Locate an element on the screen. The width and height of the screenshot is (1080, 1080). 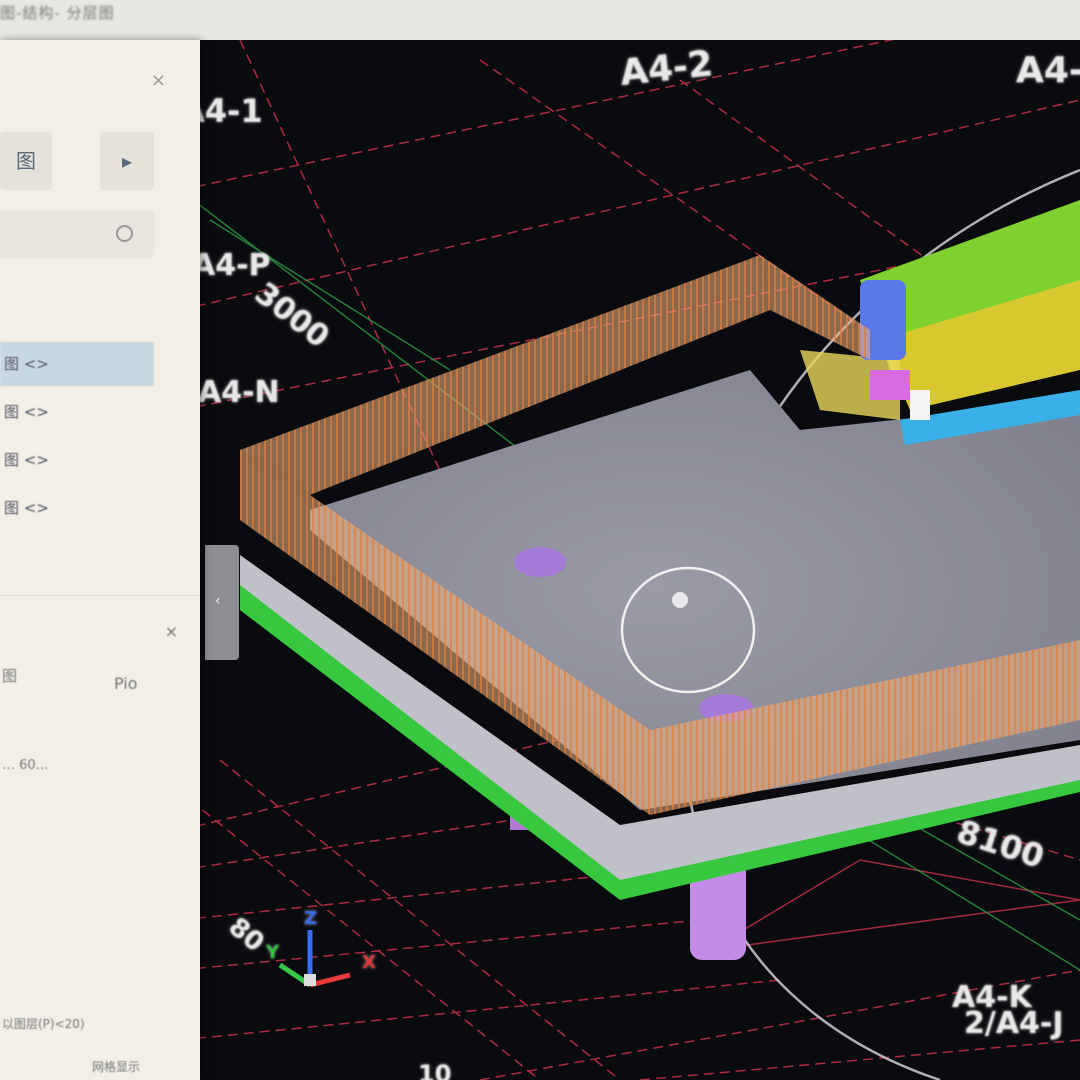
close-icon: × is located at coordinates (158, 80).